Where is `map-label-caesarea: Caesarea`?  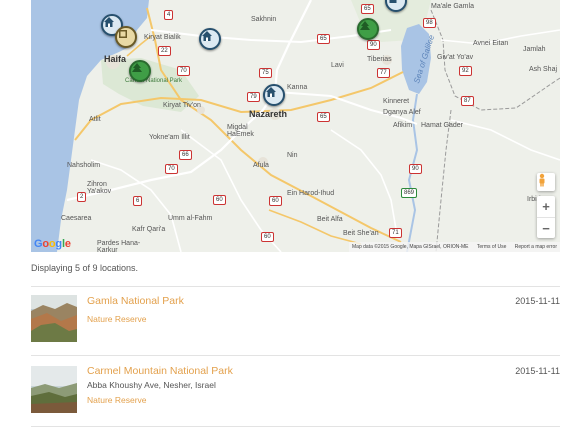 map-label-caesarea: Caesarea is located at coordinates (76, 218).